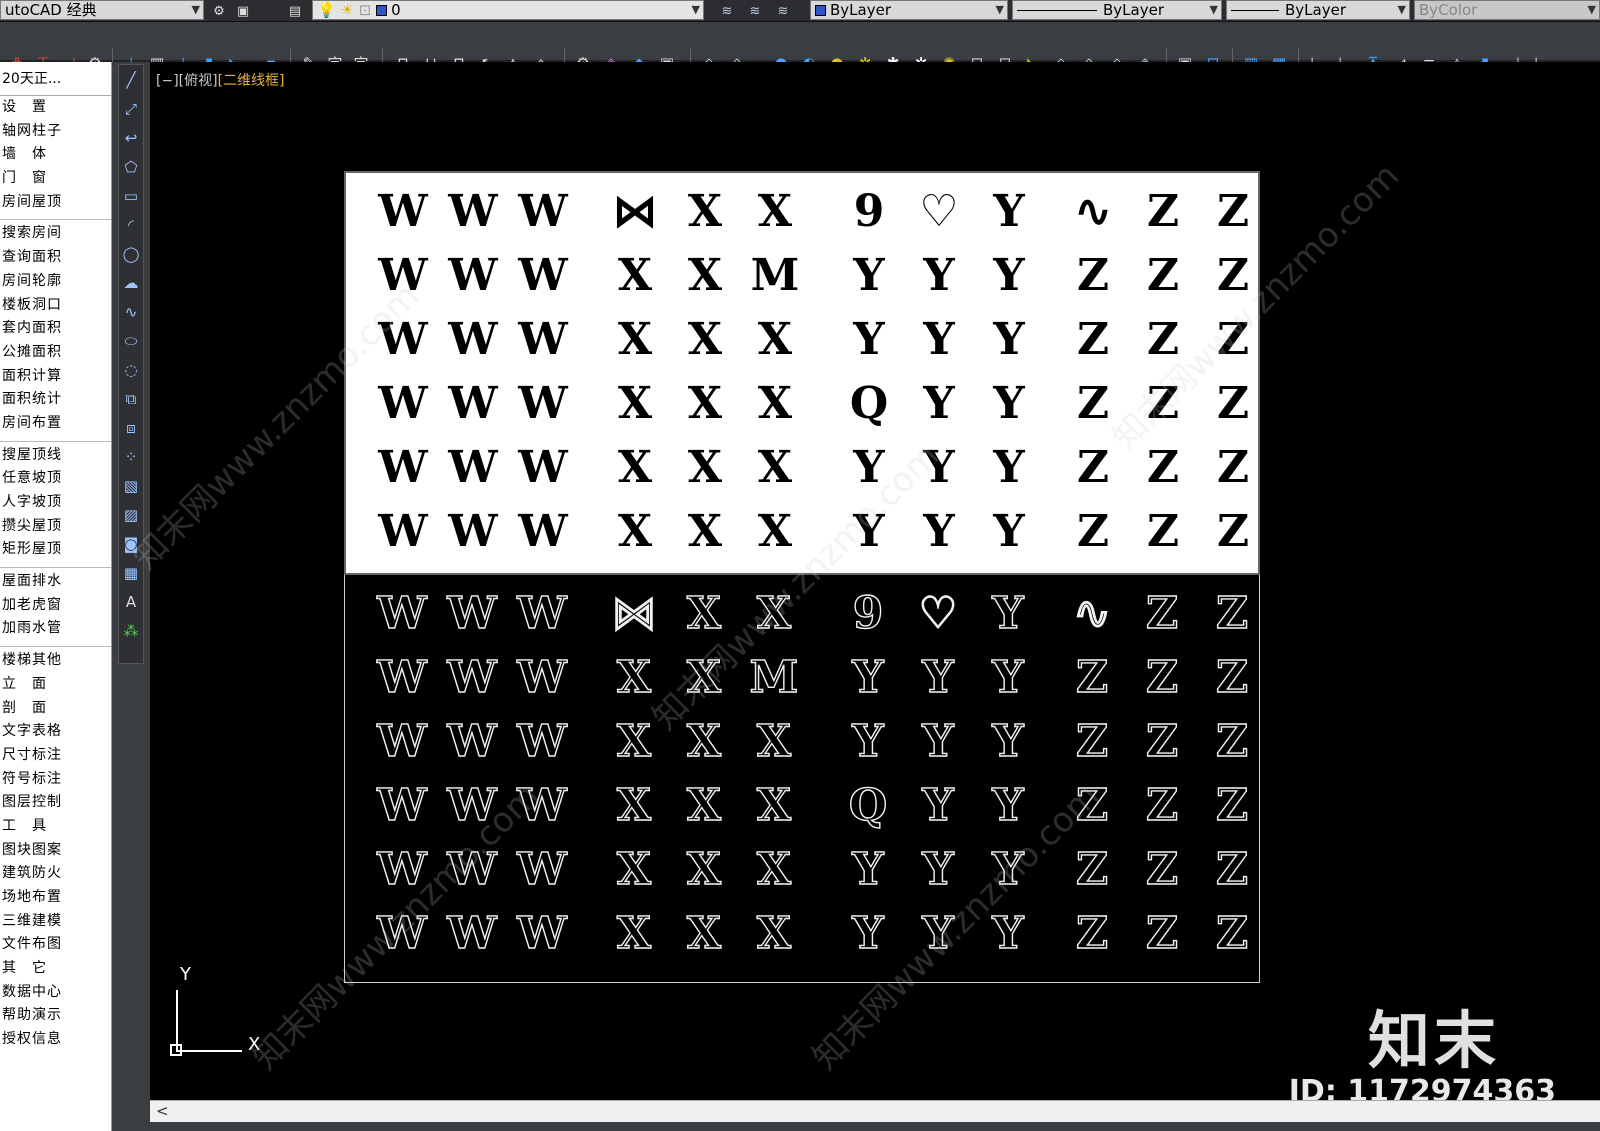  Describe the element at coordinates (775, 276) in the screenshot. I see `filled-logo: M` at that location.